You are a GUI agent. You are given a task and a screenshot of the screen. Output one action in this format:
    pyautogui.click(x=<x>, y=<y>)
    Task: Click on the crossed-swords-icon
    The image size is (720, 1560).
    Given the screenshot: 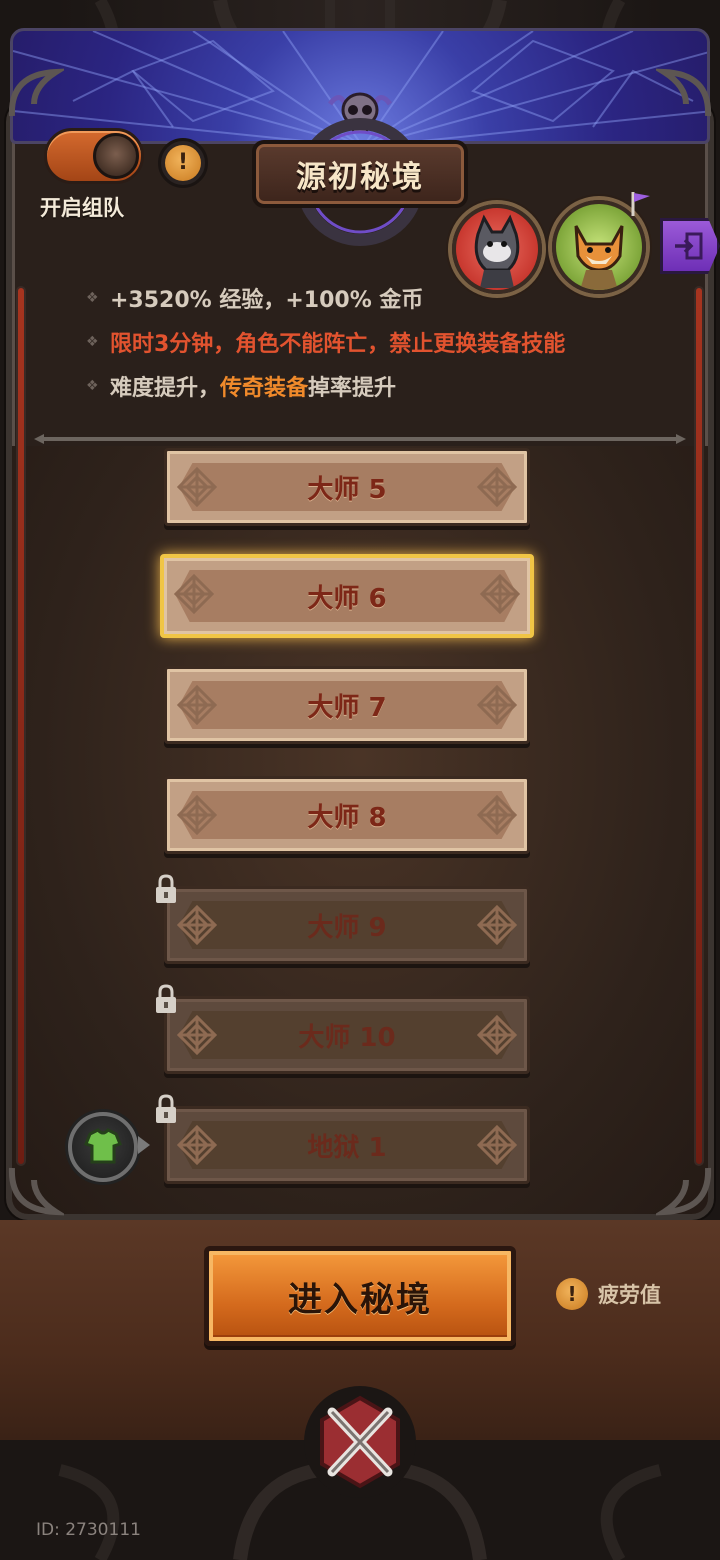 What is the action you would take?
    pyautogui.click(x=360, y=1442)
    